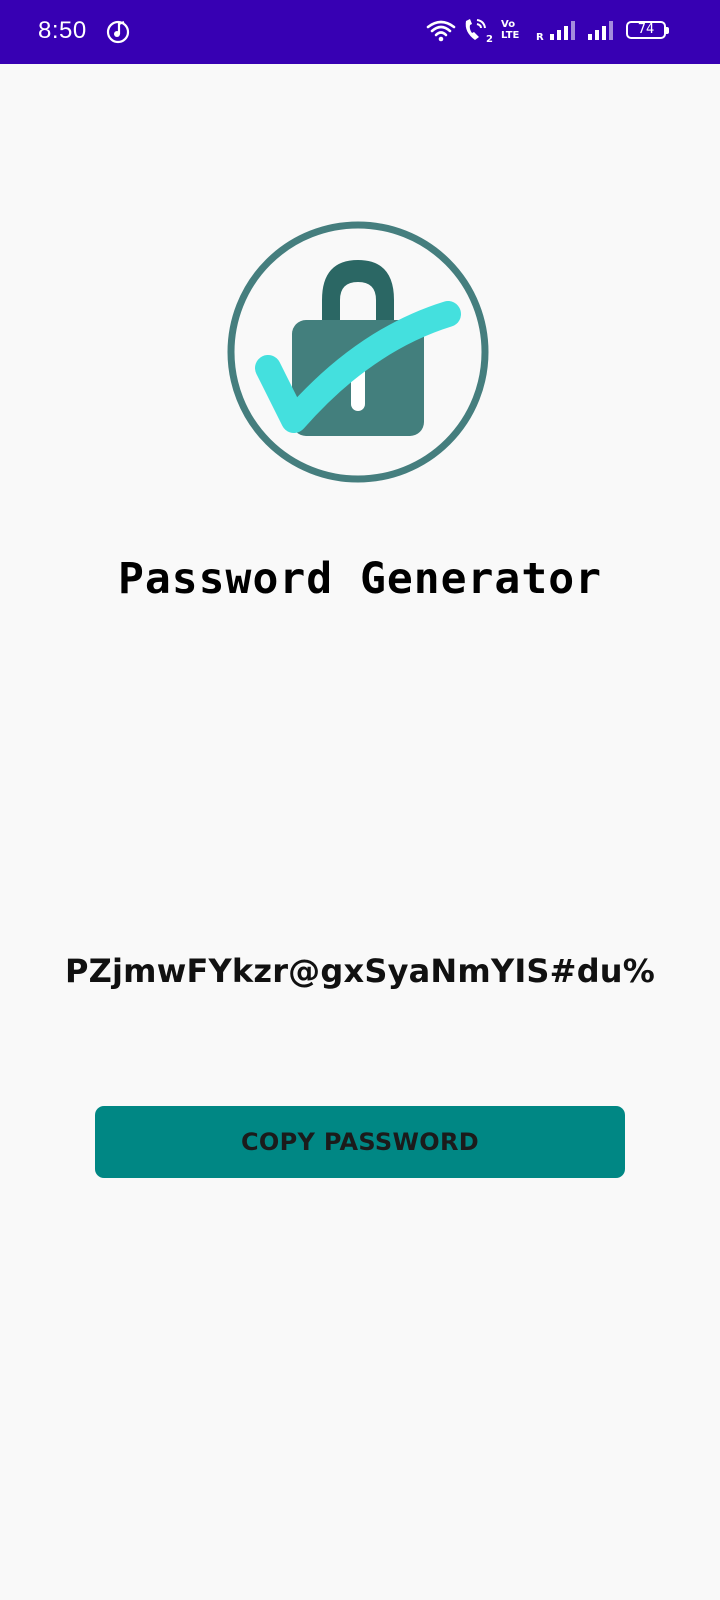 Image resolution: width=720 pixels, height=1600 pixels. Describe the element at coordinates (510, 30) in the screenshot. I see `volte-icon: Vo LTE` at that location.